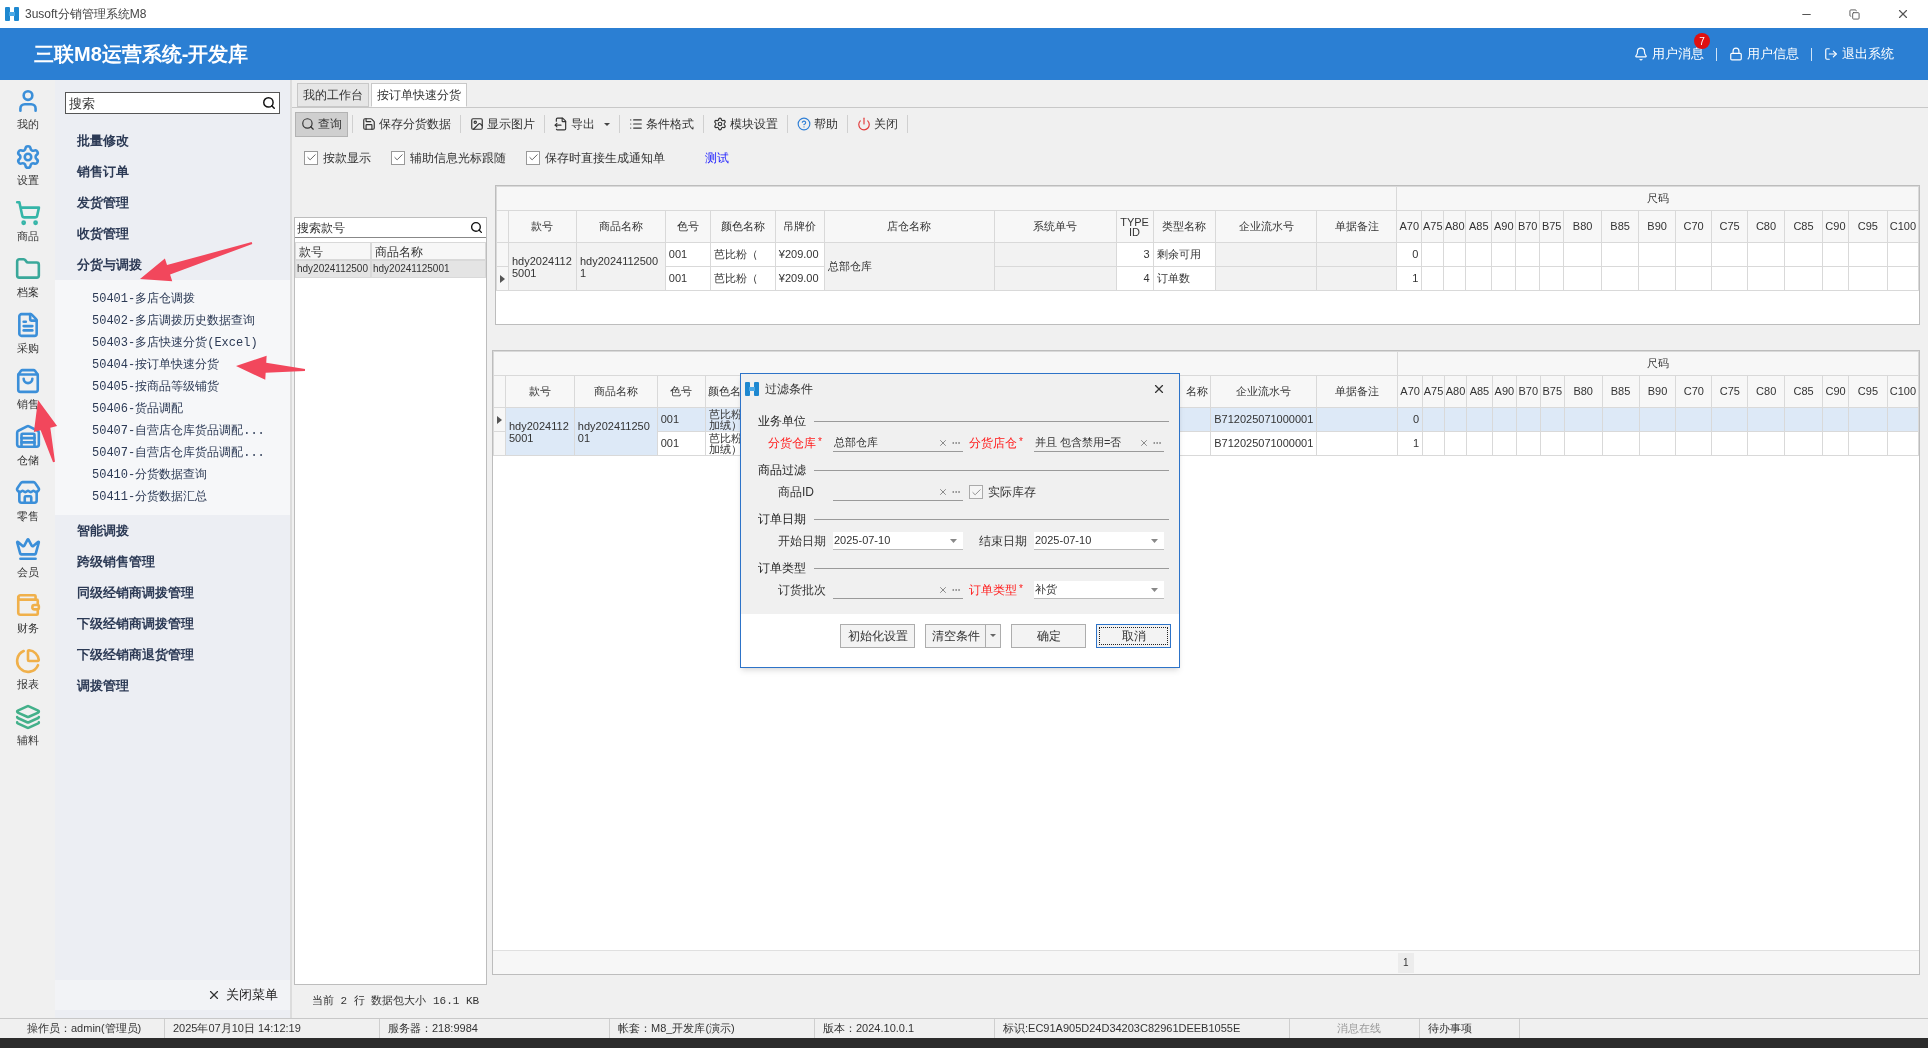 The height and width of the screenshot is (1048, 1928). I want to click on restore-icon, so click(1854, 14).